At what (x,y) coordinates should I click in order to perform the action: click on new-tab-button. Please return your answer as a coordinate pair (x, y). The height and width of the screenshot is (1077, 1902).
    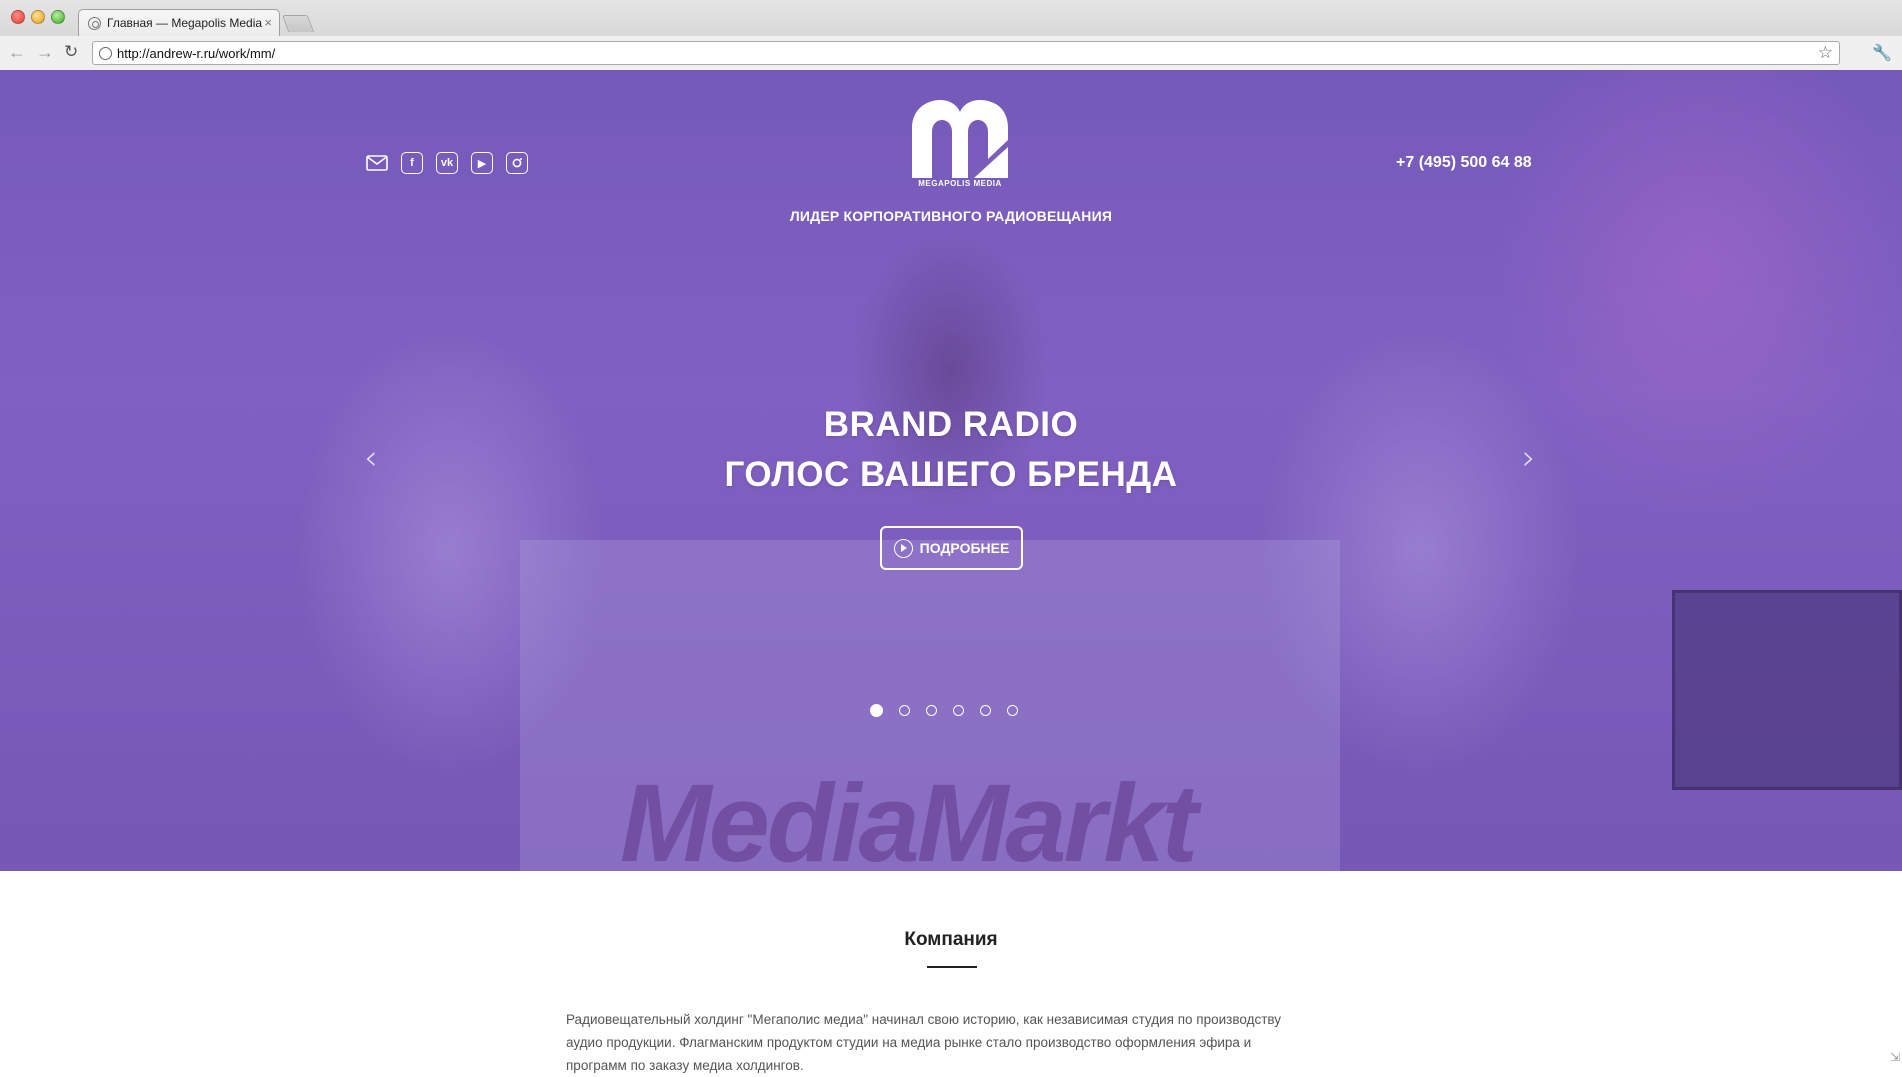
    Looking at the image, I should click on (298, 23).